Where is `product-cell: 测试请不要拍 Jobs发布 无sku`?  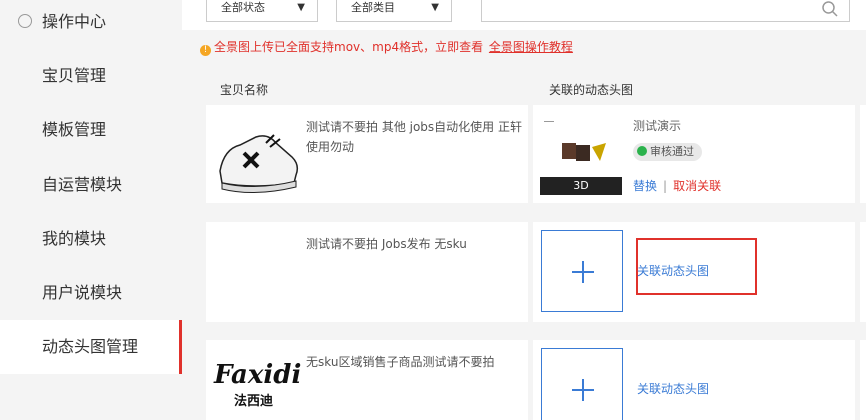 product-cell: 测试请不要拍 Jobs发布 无sku is located at coordinates (367, 272).